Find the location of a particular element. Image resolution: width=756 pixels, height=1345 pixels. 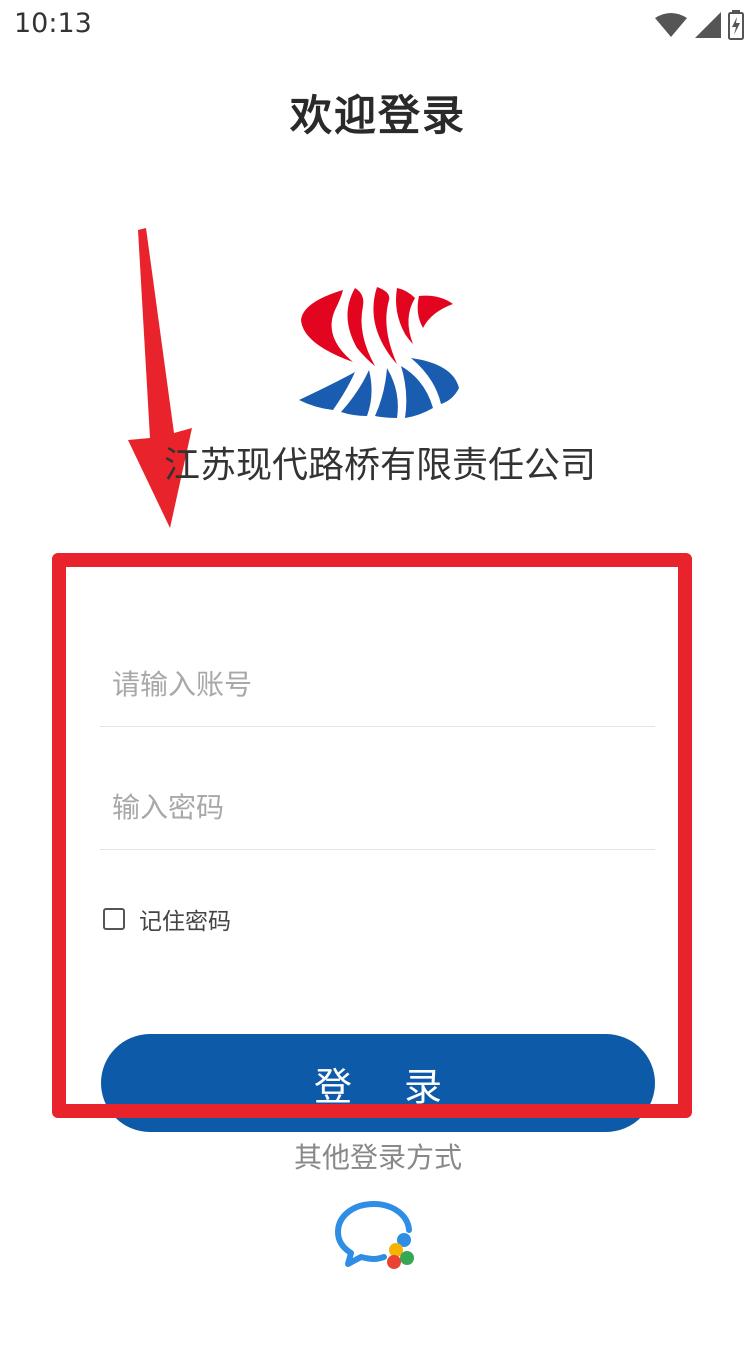

status-time: 10:13 is located at coordinates (53, 23).